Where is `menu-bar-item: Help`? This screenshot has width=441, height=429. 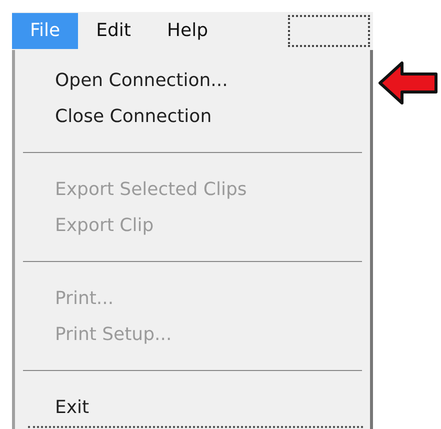
menu-bar-item: Help is located at coordinates (187, 31).